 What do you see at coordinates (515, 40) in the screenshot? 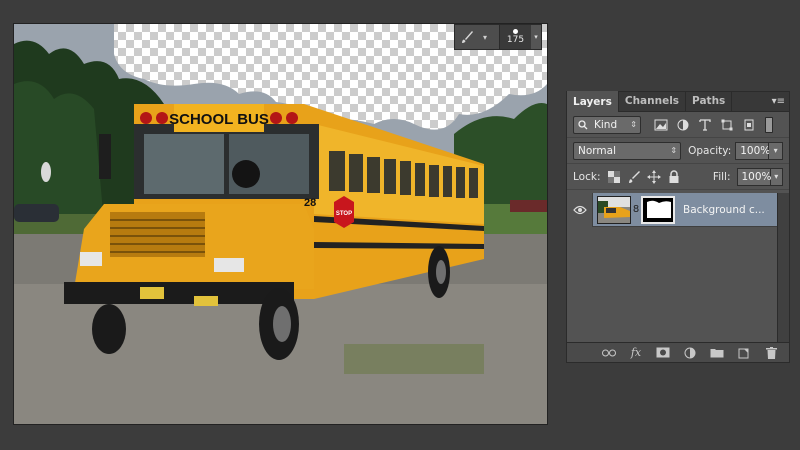
I see `brush-size-value: 175` at bounding box center [515, 40].